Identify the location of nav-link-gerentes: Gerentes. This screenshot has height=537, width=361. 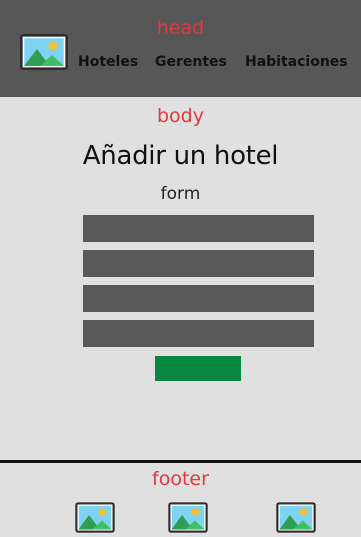
(191, 62).